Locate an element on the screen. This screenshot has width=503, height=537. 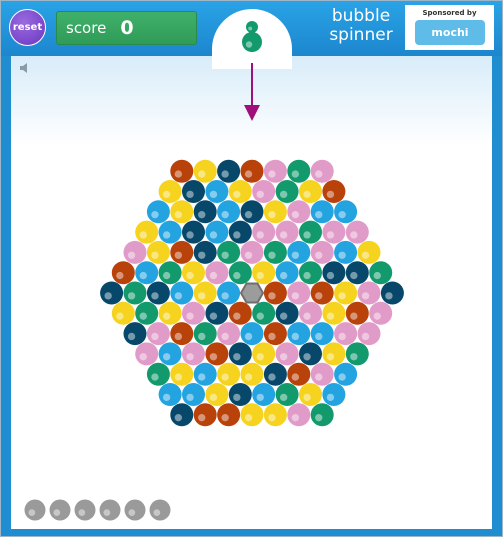
center-hexagon is located at coordinates (252, 293).